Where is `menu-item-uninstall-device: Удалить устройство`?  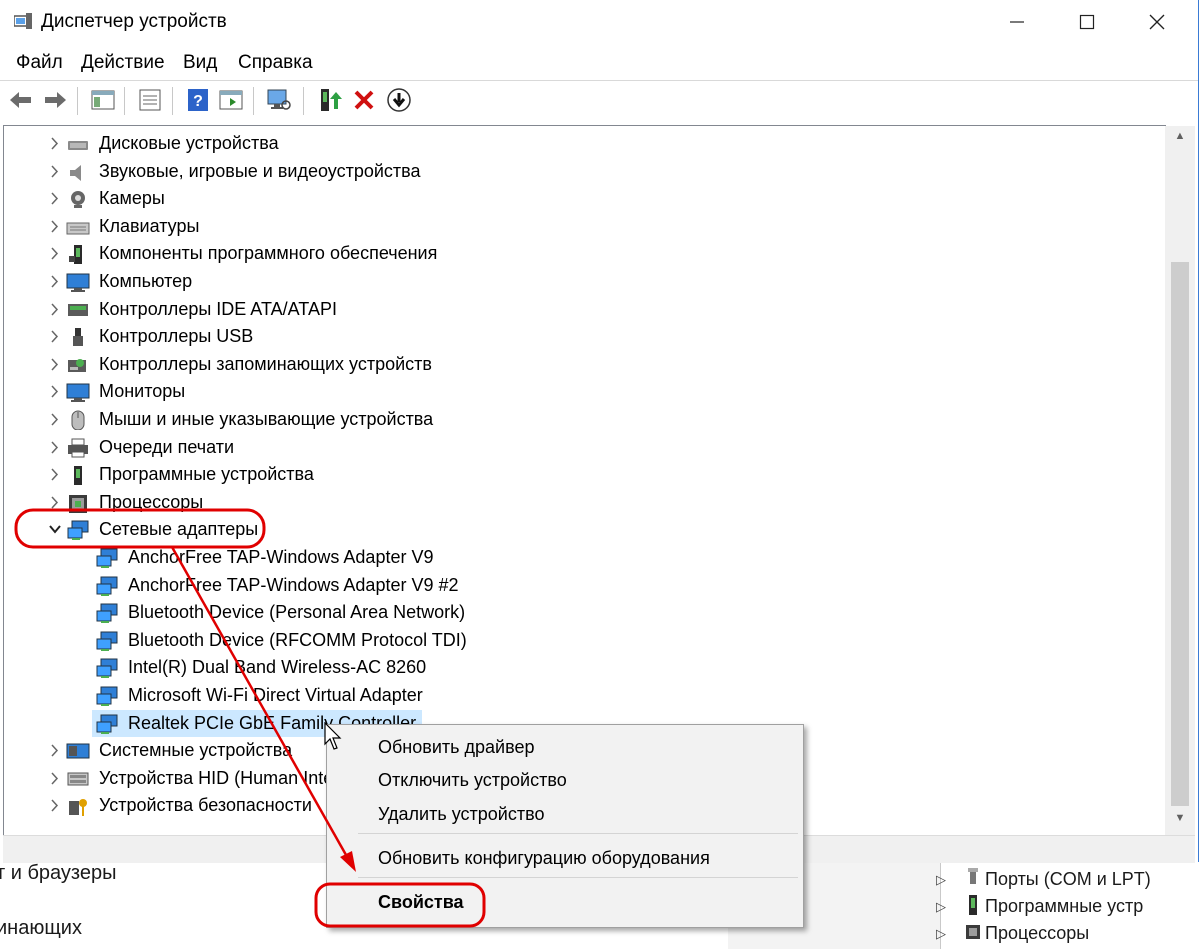
menu-item-uninstall-device: Удалить устройство is located at coordinates (461, 814).